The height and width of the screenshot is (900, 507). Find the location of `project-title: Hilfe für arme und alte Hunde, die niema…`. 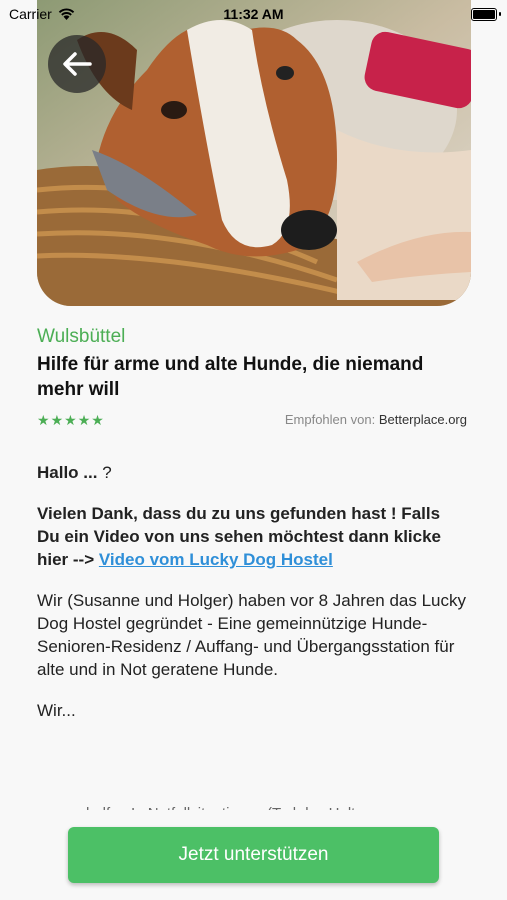

project-title: Hilfe für arme und alte Hunde, die niema… is located at coordinates (230, 377).